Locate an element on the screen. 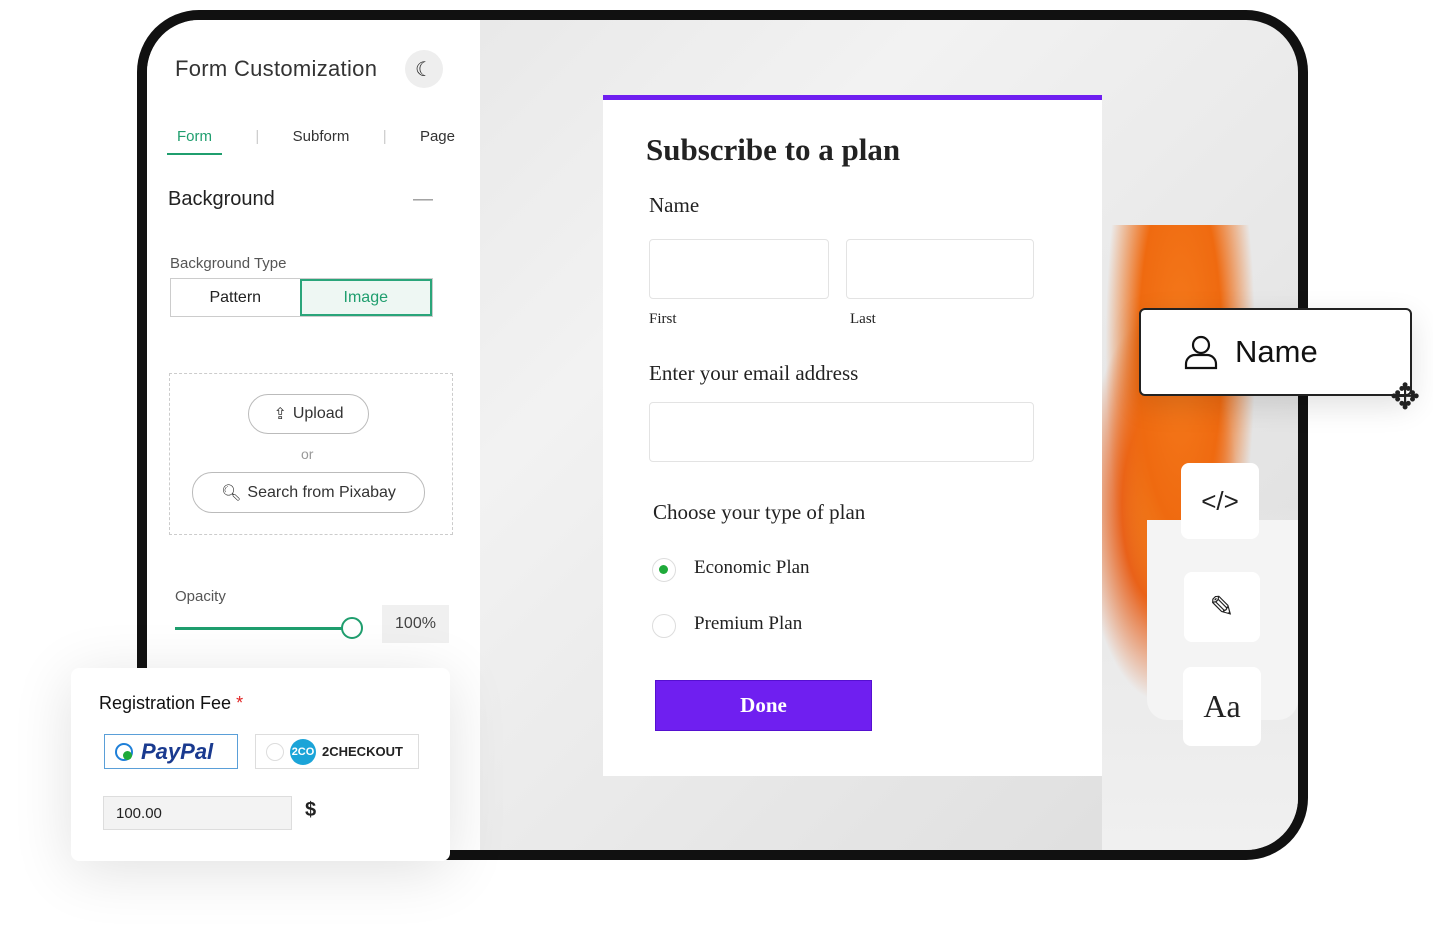 The height and width of the screenshot is (932, 1433). panel-title: Form Customization is located at coordinates (276, 68).